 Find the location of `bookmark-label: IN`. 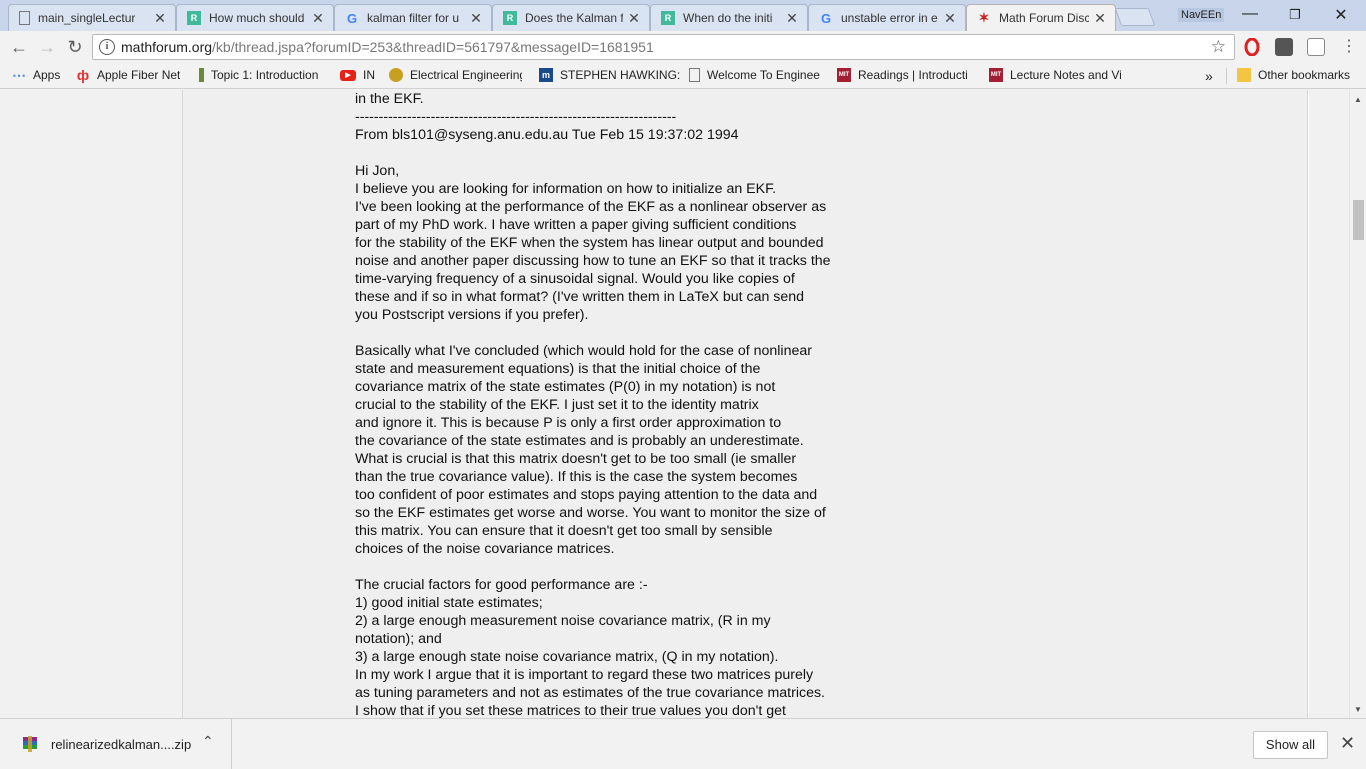

bookmark-label: IN is located at coordinates (369, 75).